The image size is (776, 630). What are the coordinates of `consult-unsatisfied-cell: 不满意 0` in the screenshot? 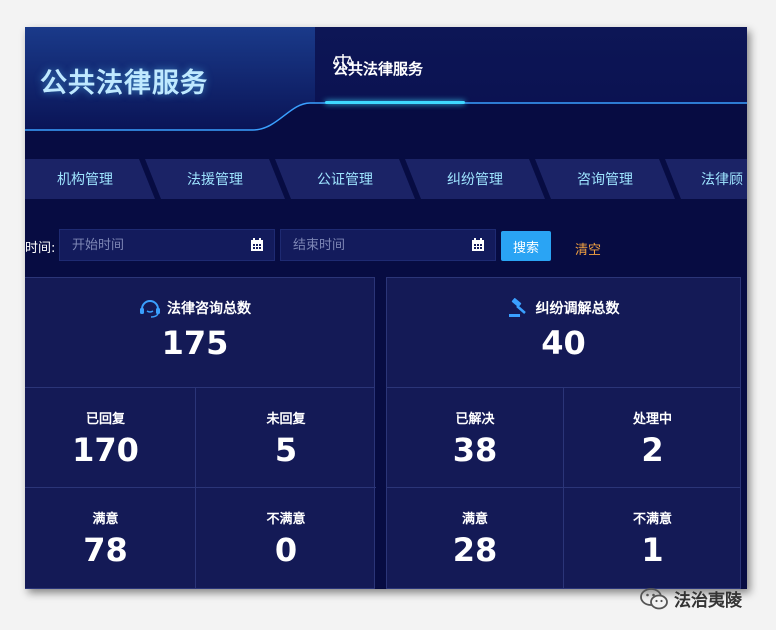 It's located at (286, 538).